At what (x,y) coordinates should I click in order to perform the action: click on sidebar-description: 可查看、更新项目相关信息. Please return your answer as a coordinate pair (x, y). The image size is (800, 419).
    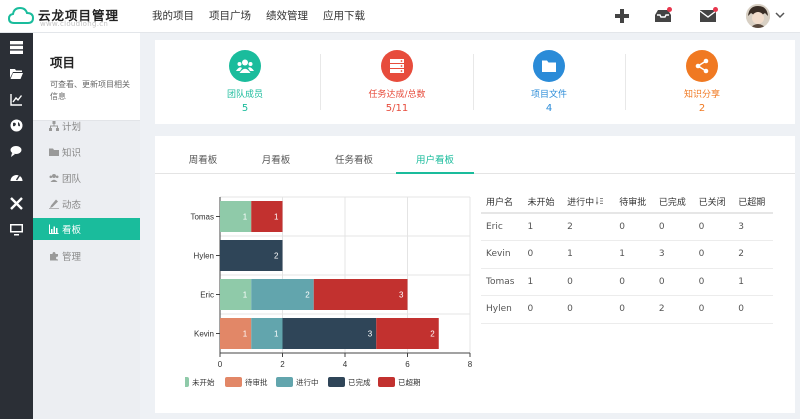
    Looking at the image, I should click on (90, 90).